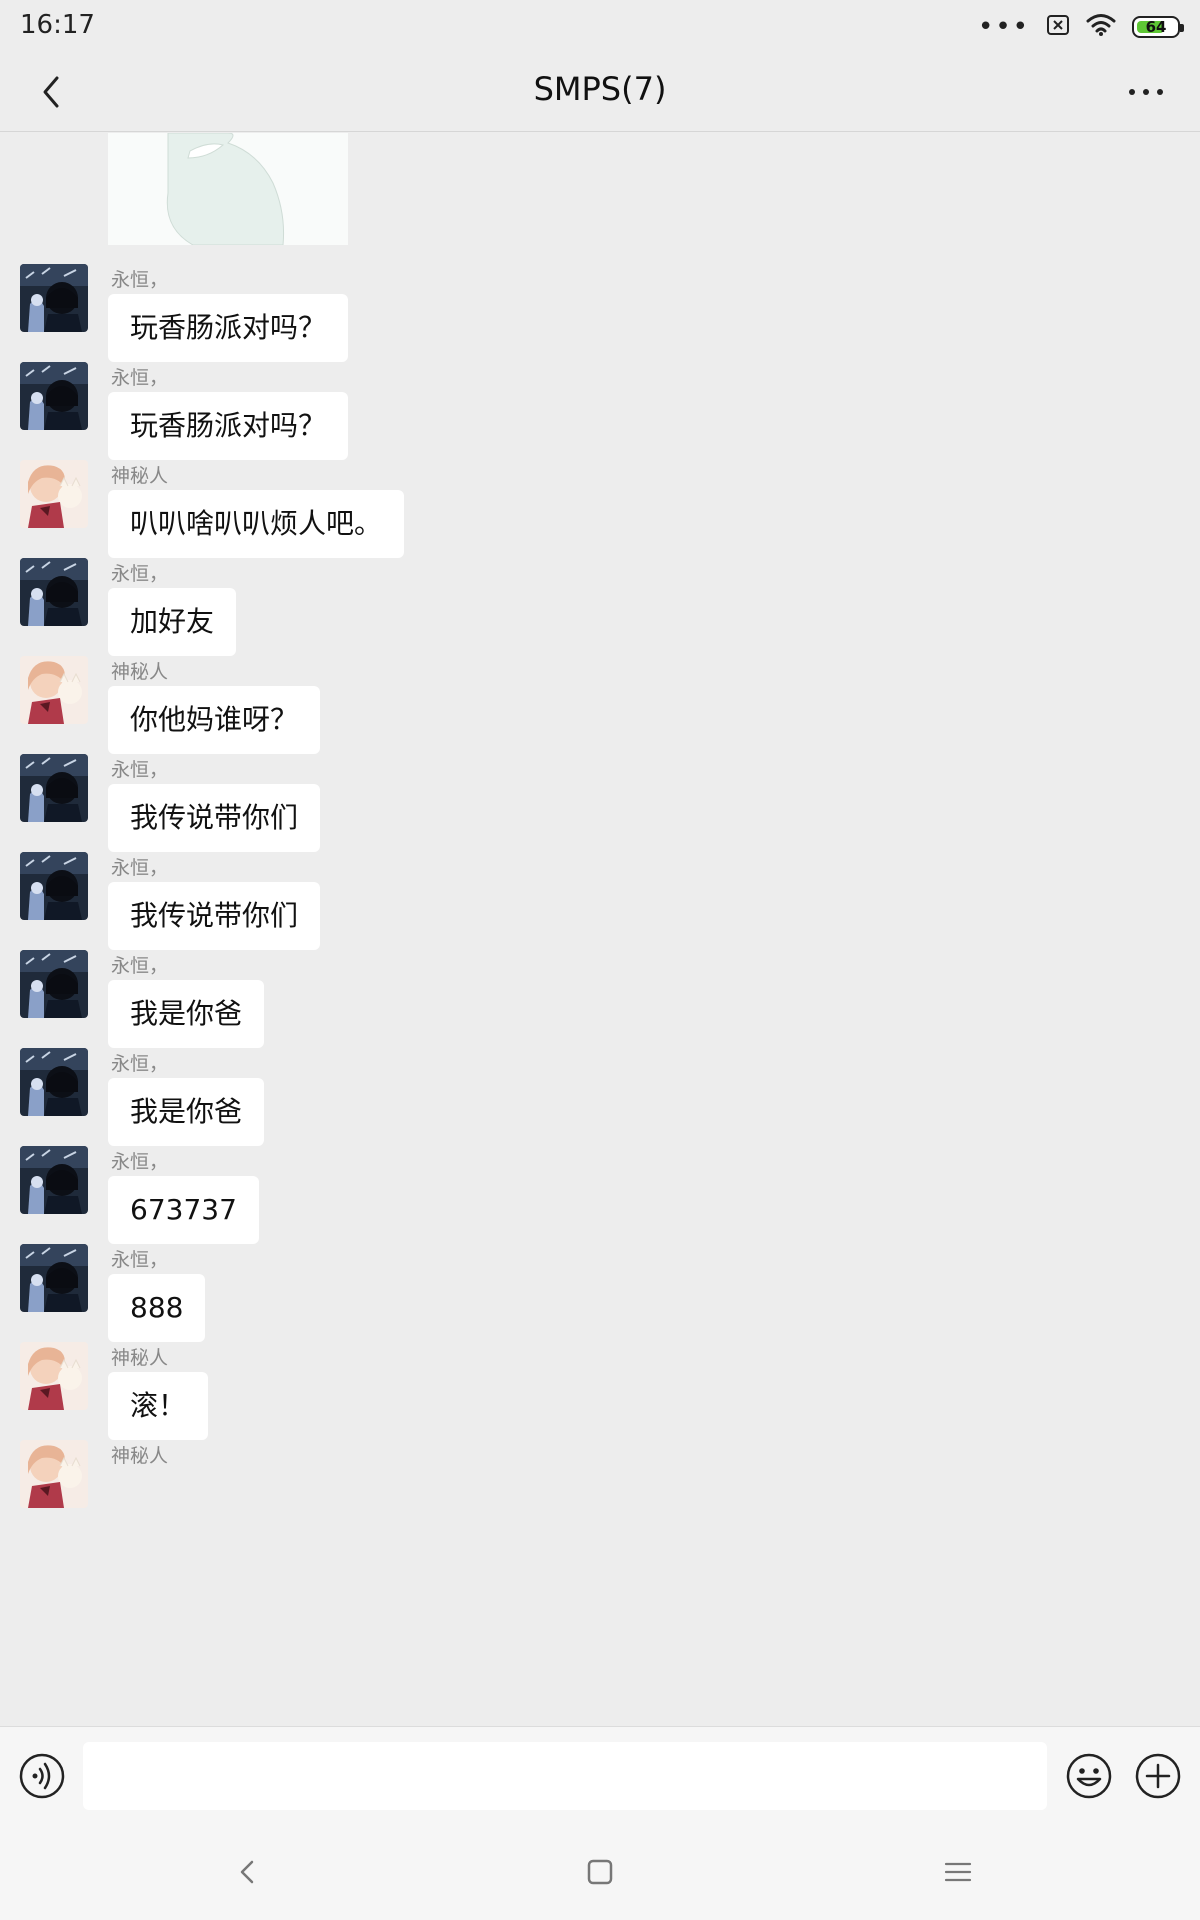  Describe the element at coordinates (256, 524) in the screenshot. I see `message-bubble: 叭叭啥叭叭烦人吧。` at that location.